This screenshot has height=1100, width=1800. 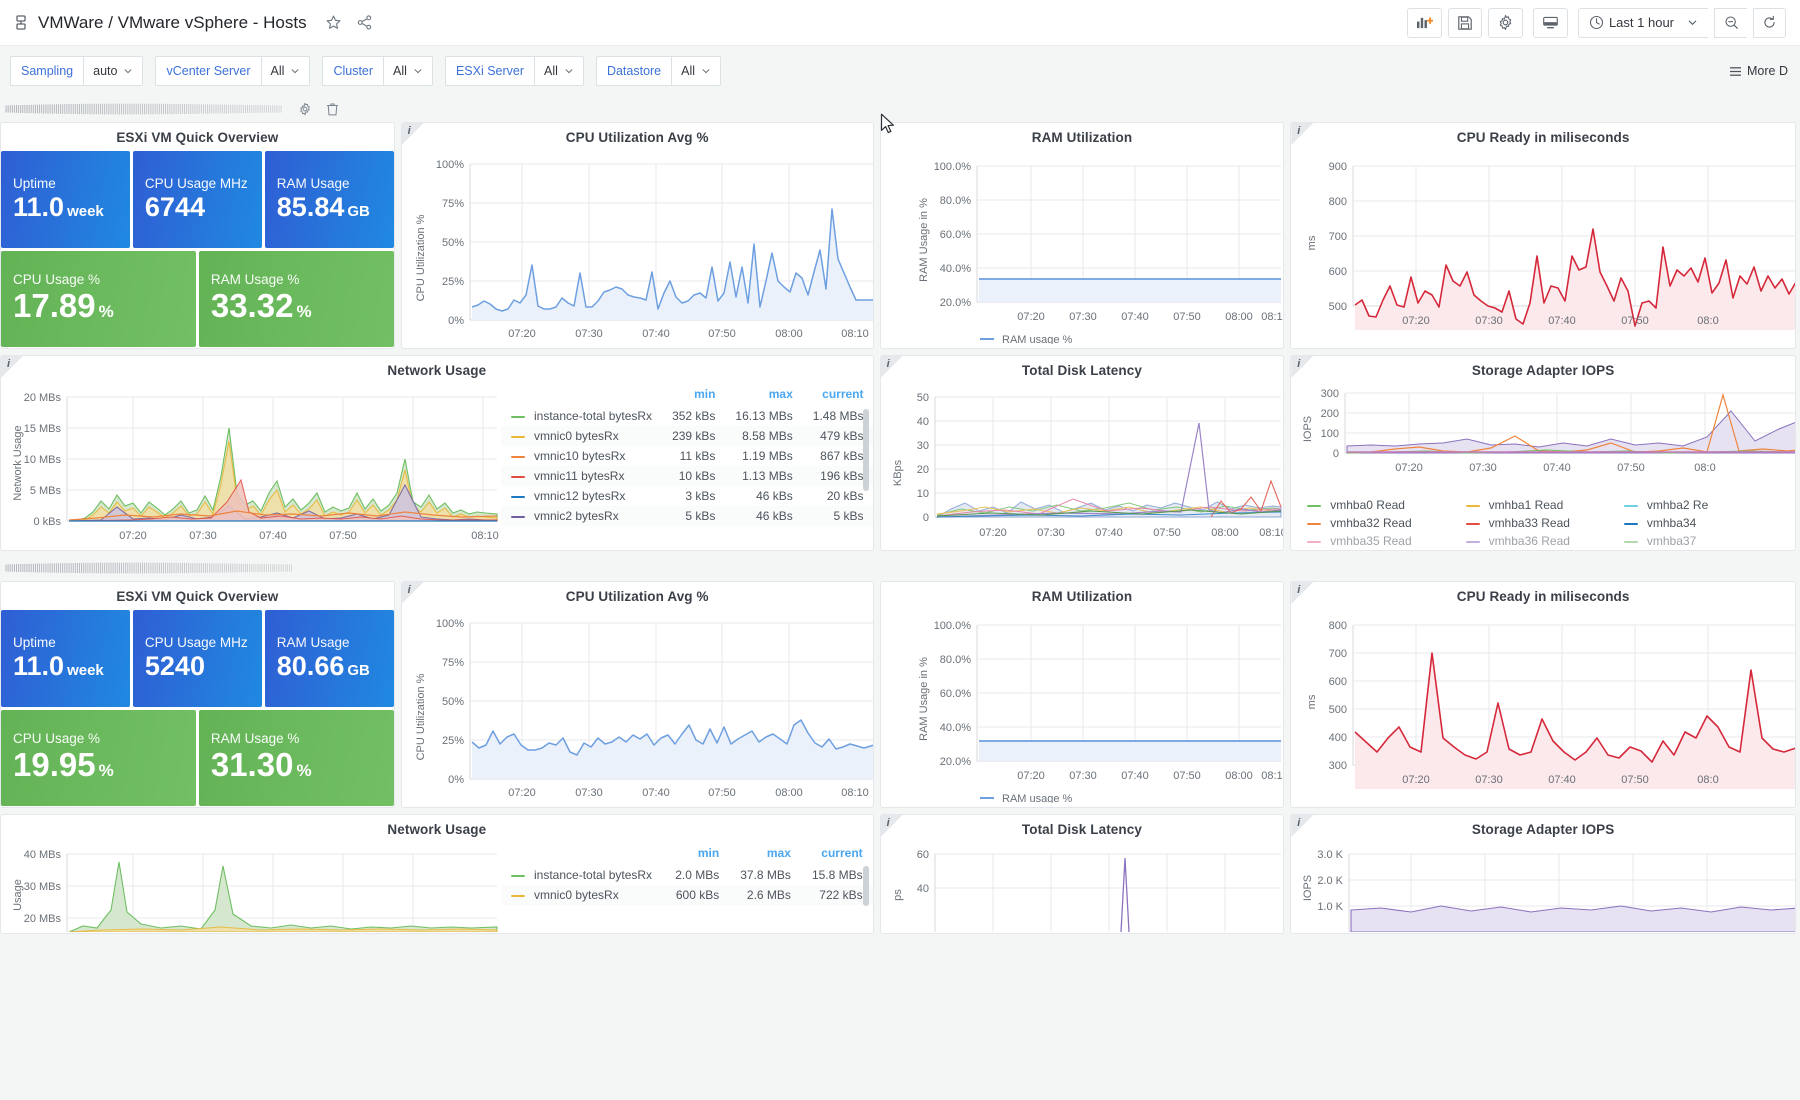 I want to click on svg-text: 800, so click(x=1338, y=626).